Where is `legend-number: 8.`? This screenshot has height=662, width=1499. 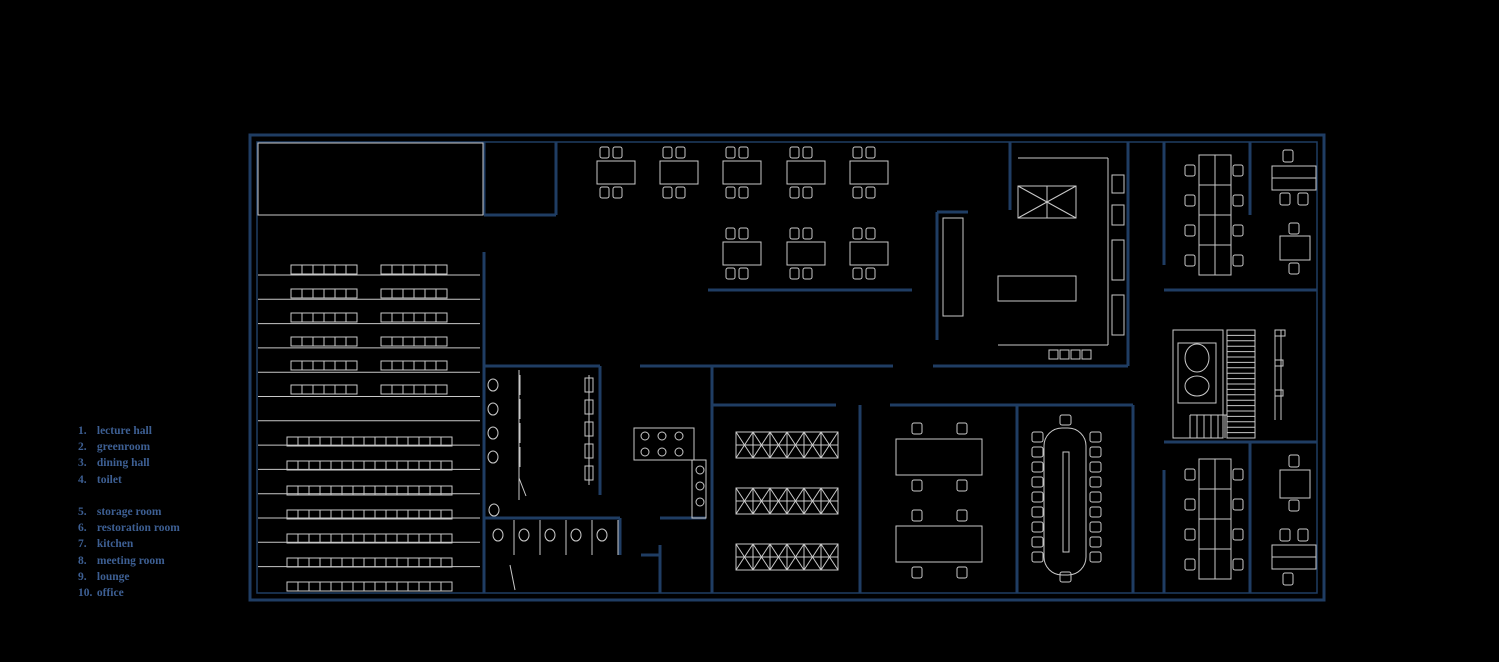
legend-number: 8. is located at coordinates (82, 560).